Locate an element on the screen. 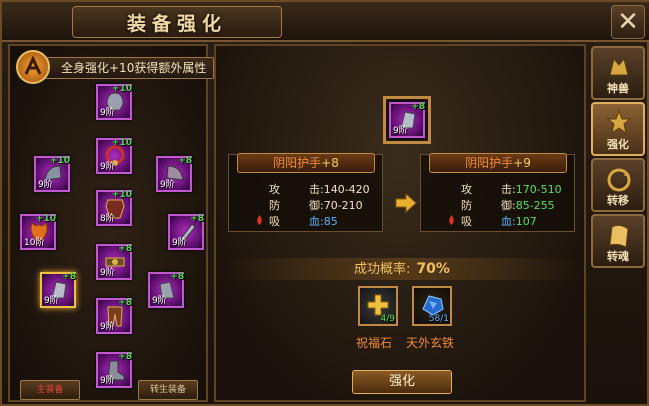 The width and height of the screenshot is (649, 406). slot-glove-right: +8 9阶 is located at coordinates (166, 290).